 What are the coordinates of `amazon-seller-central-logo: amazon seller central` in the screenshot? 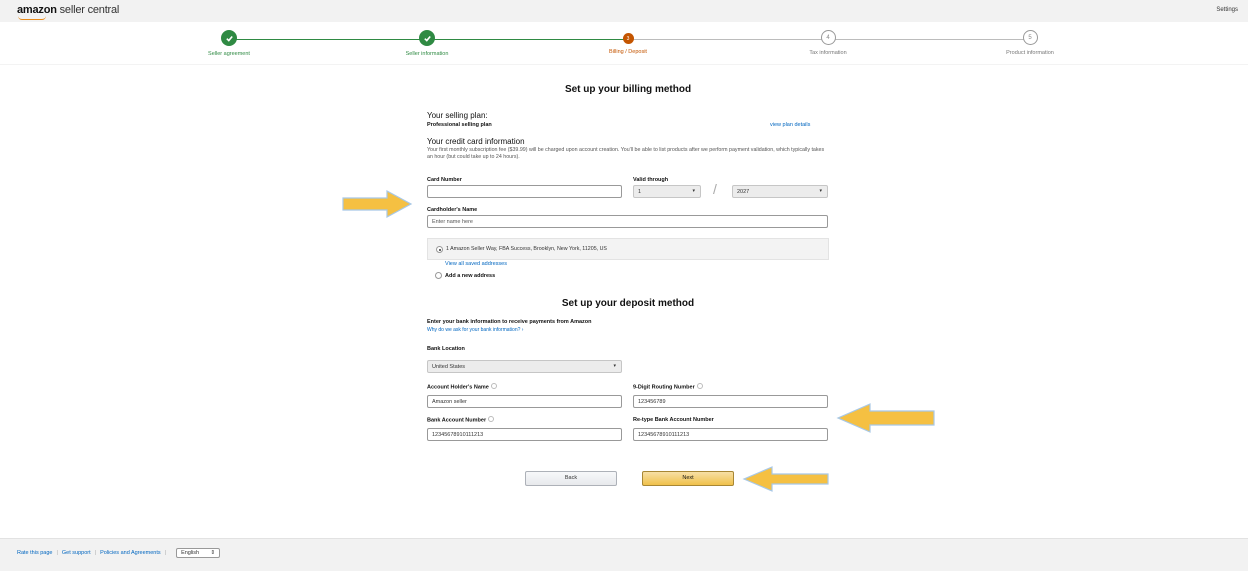 It's located at (68, 12).